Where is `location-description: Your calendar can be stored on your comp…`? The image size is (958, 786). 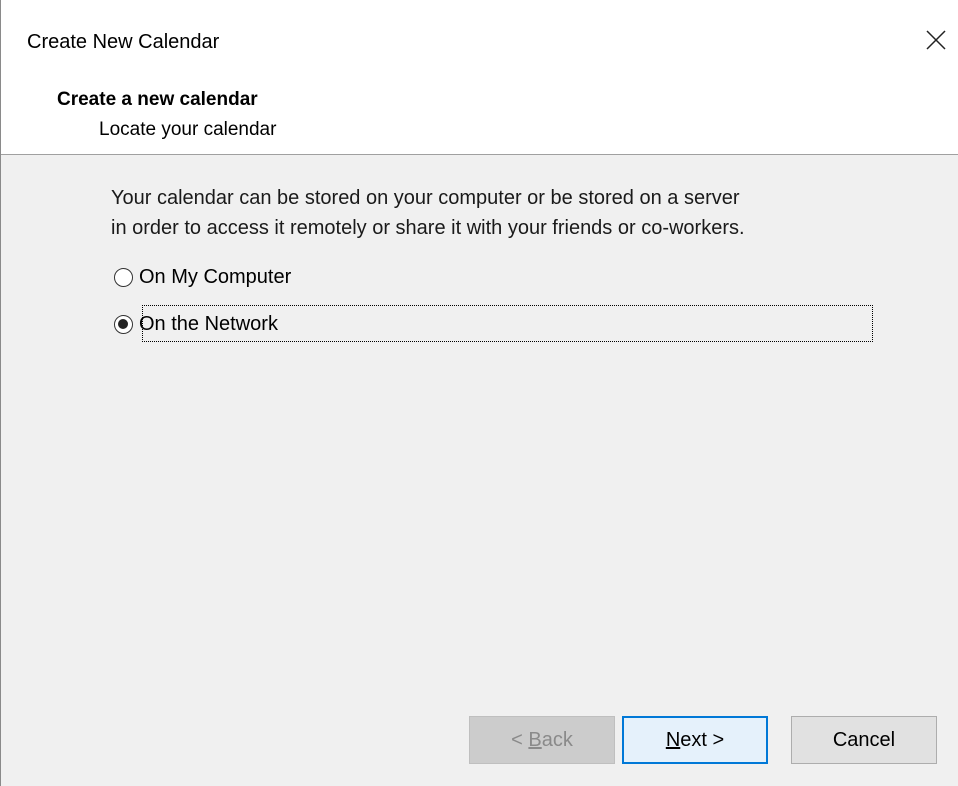 location-description: Your calendar can be stored on your comp… is located at coordinates (501, 213).